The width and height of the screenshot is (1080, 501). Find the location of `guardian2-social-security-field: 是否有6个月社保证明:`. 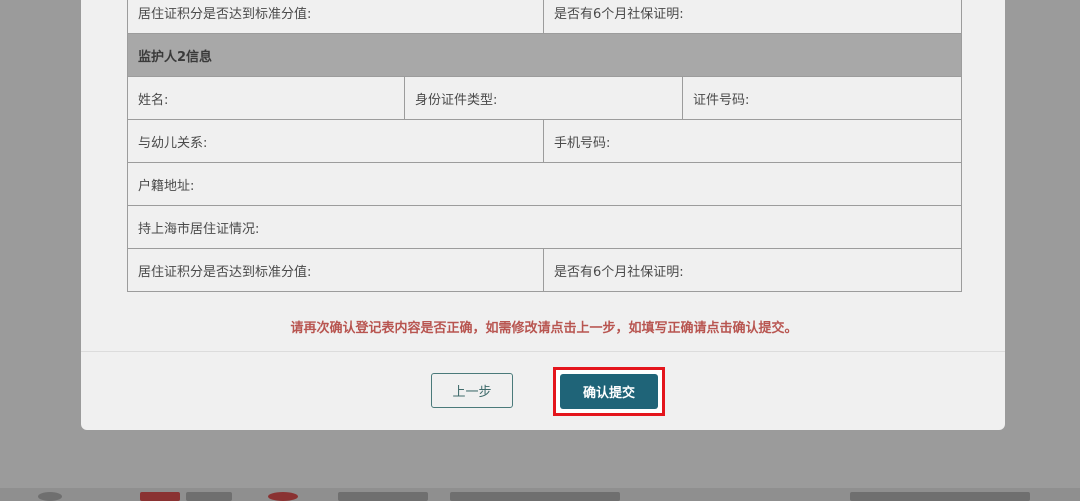

guardian2-social-security-field: 是否有6个月社保证明: is located at coordinates (753, 270).